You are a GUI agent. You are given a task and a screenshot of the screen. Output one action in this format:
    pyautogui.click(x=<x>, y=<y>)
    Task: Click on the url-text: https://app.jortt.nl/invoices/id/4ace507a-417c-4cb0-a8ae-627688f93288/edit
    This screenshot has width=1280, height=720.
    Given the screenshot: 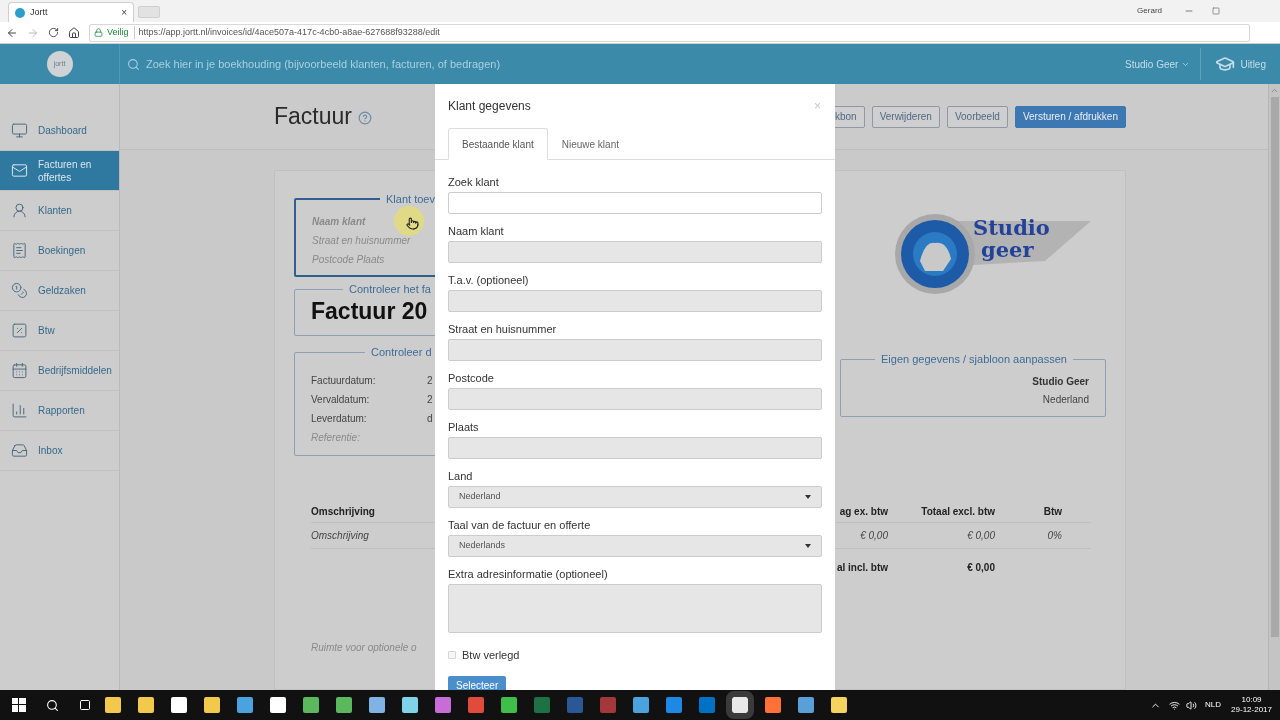 What is the action you would take?
    pyautogui.click(x=289, y=32)
    